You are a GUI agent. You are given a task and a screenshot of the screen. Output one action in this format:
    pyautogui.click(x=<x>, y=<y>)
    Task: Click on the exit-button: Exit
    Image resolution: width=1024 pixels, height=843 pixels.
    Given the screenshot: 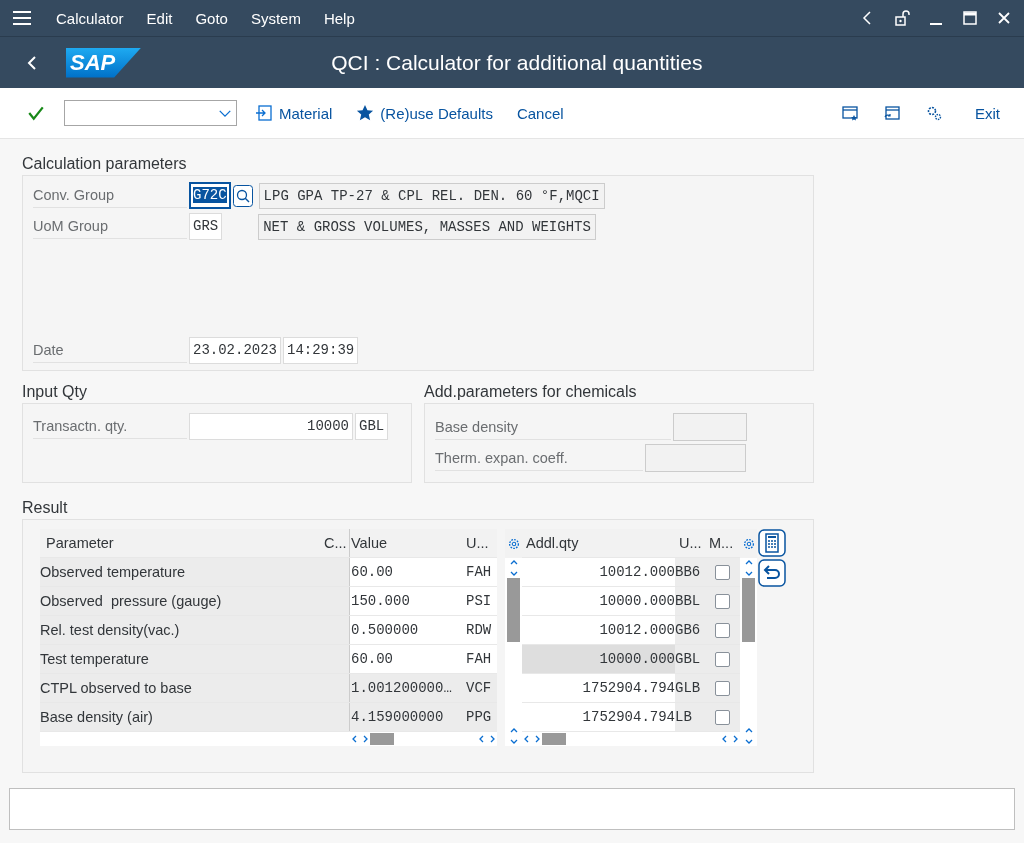 What is the action you would take?
    pyautogui.click(x=987, y=113)
    